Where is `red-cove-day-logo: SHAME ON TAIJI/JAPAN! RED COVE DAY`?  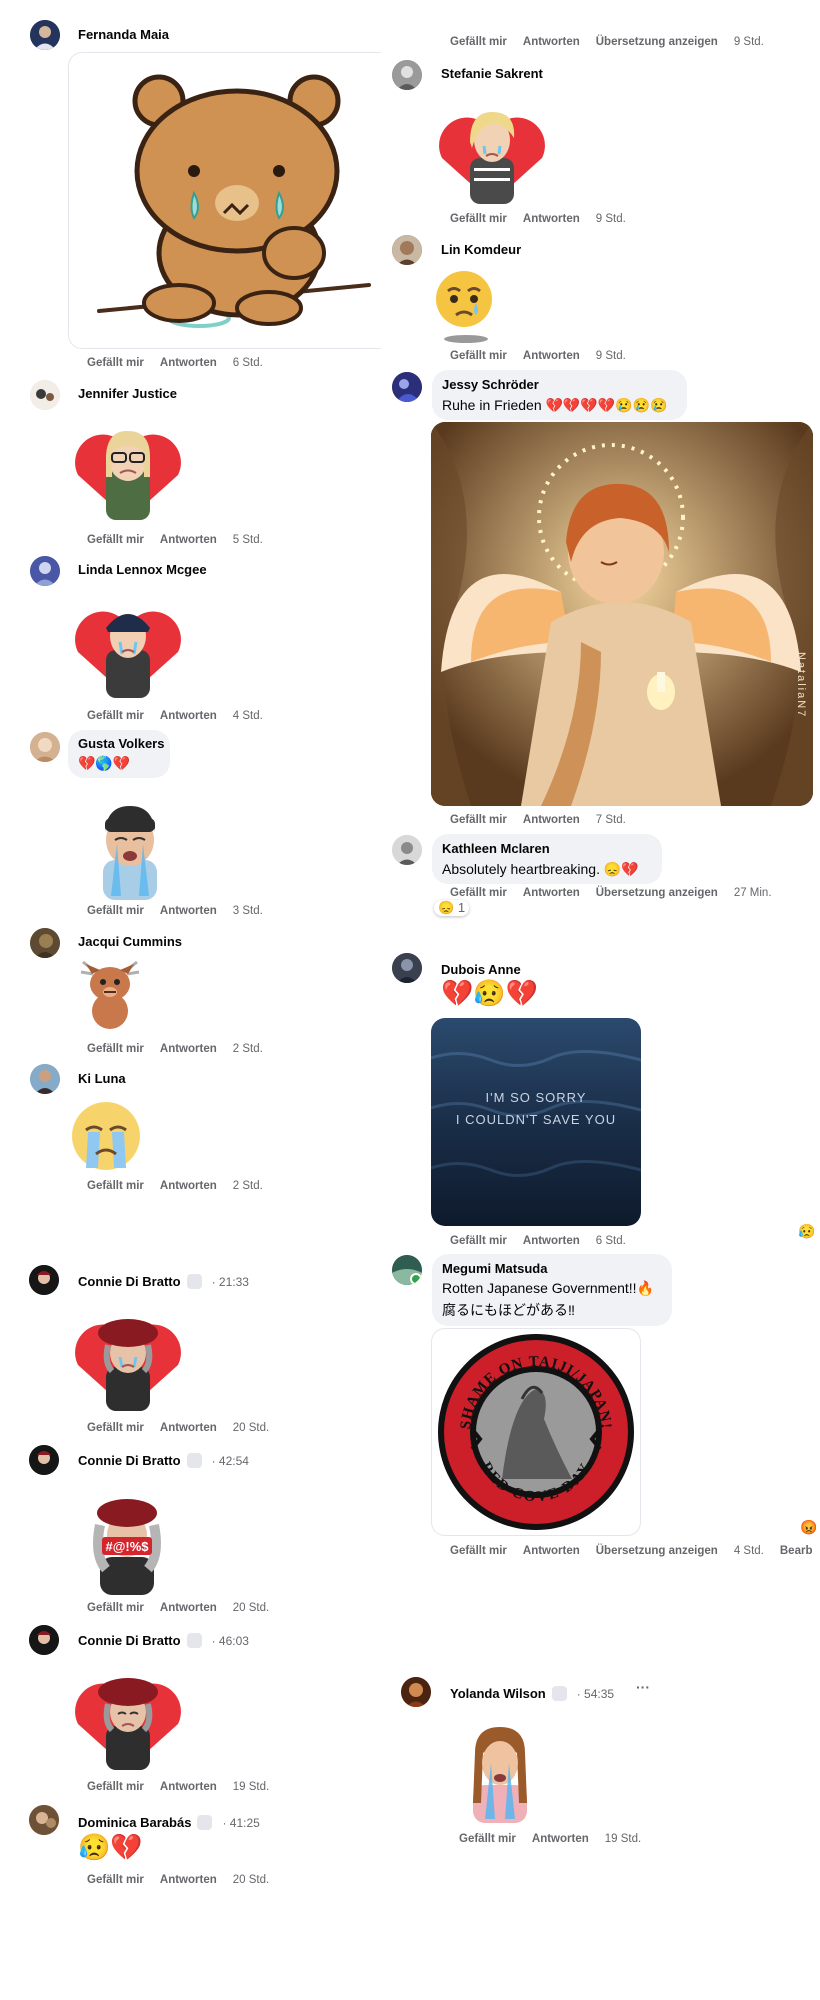
red-cove-day-logo: SHAME ON TAIJI/JAPAN! RED COVE DAY is located at coordinates (536, 1432).